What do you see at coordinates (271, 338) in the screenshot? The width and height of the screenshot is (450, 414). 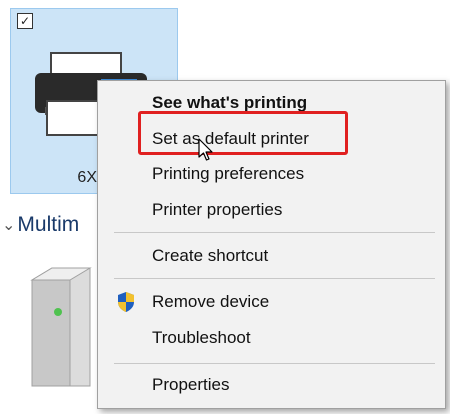 I see `menu-item-troubleshoot: Troubleshoot` at bounding box center [271, 338].